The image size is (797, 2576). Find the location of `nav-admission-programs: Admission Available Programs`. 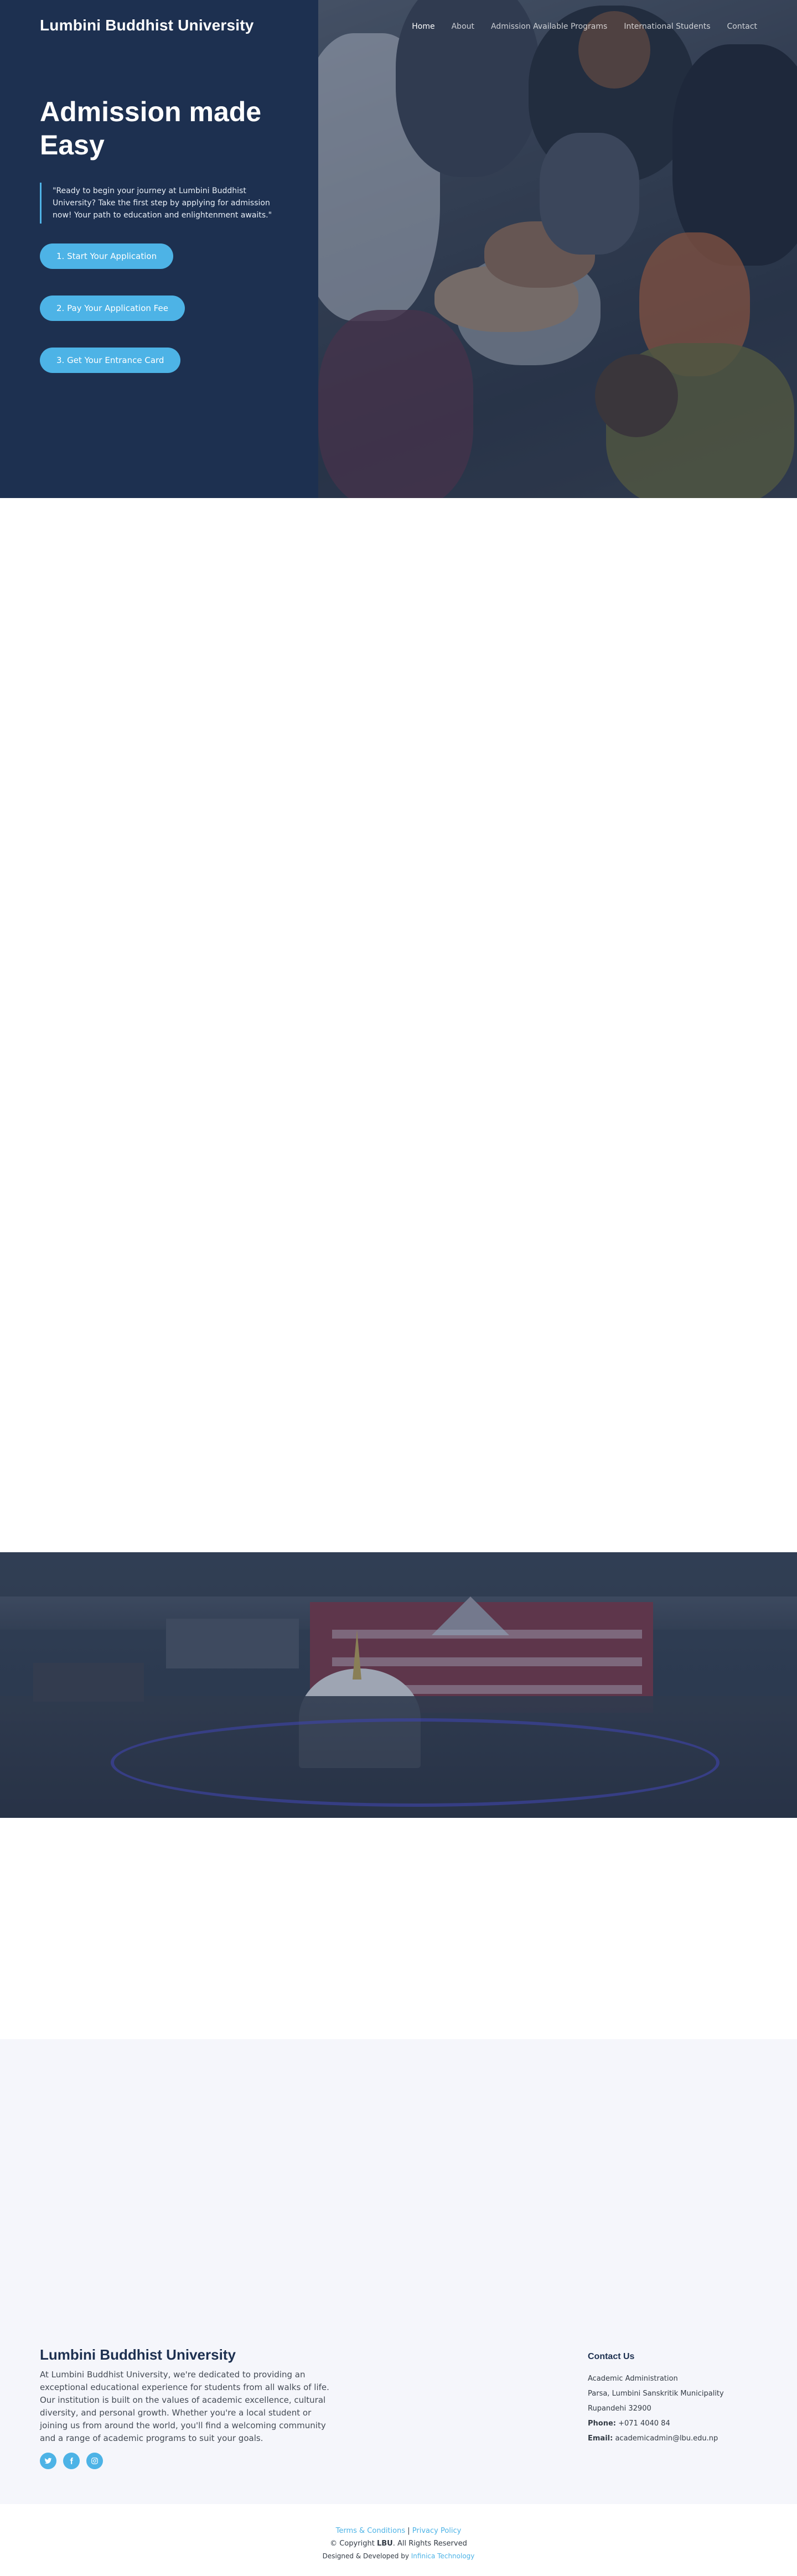

nav-admission-programs: Admission Available Programs is located at coordinates (549, 27).